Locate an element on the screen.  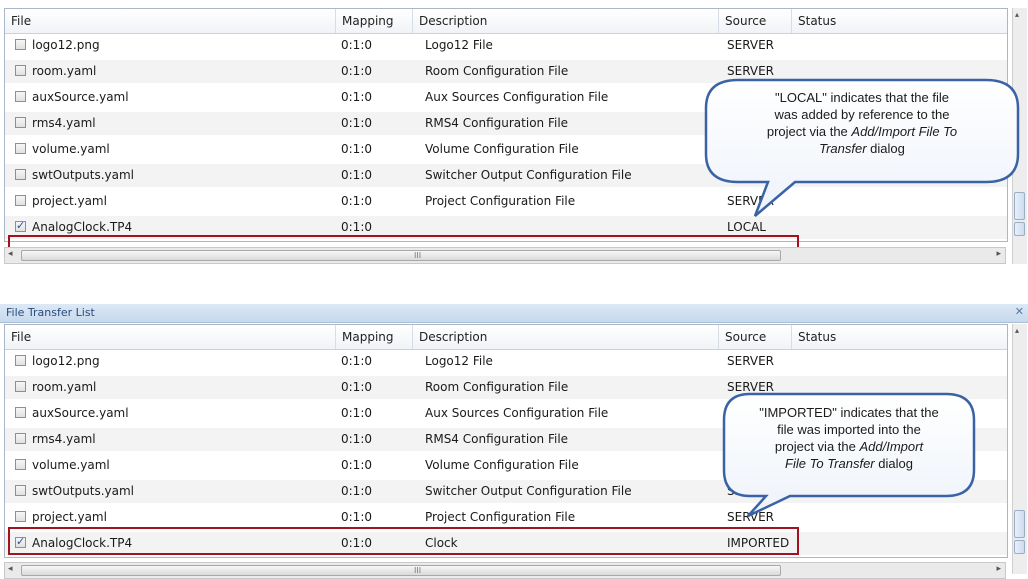
callout-dialog-name: Add/Import File To is located at coordinates (904, 131).